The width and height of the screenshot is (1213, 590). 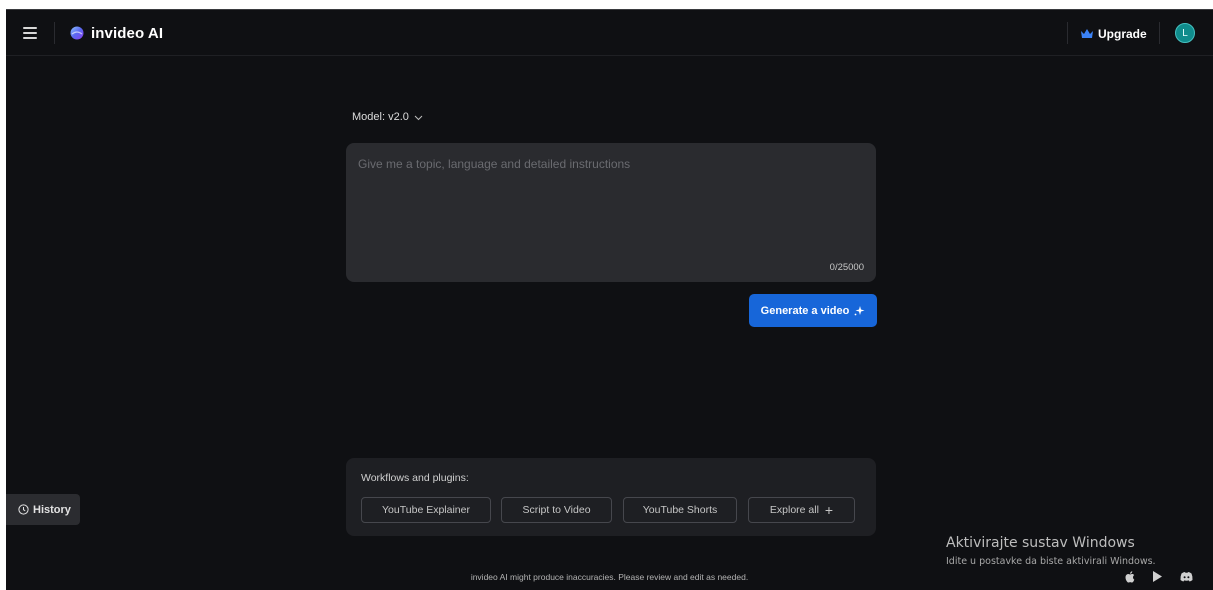 I want to click on chip-label: YouTube Explainer, so click(x=426, y=510).